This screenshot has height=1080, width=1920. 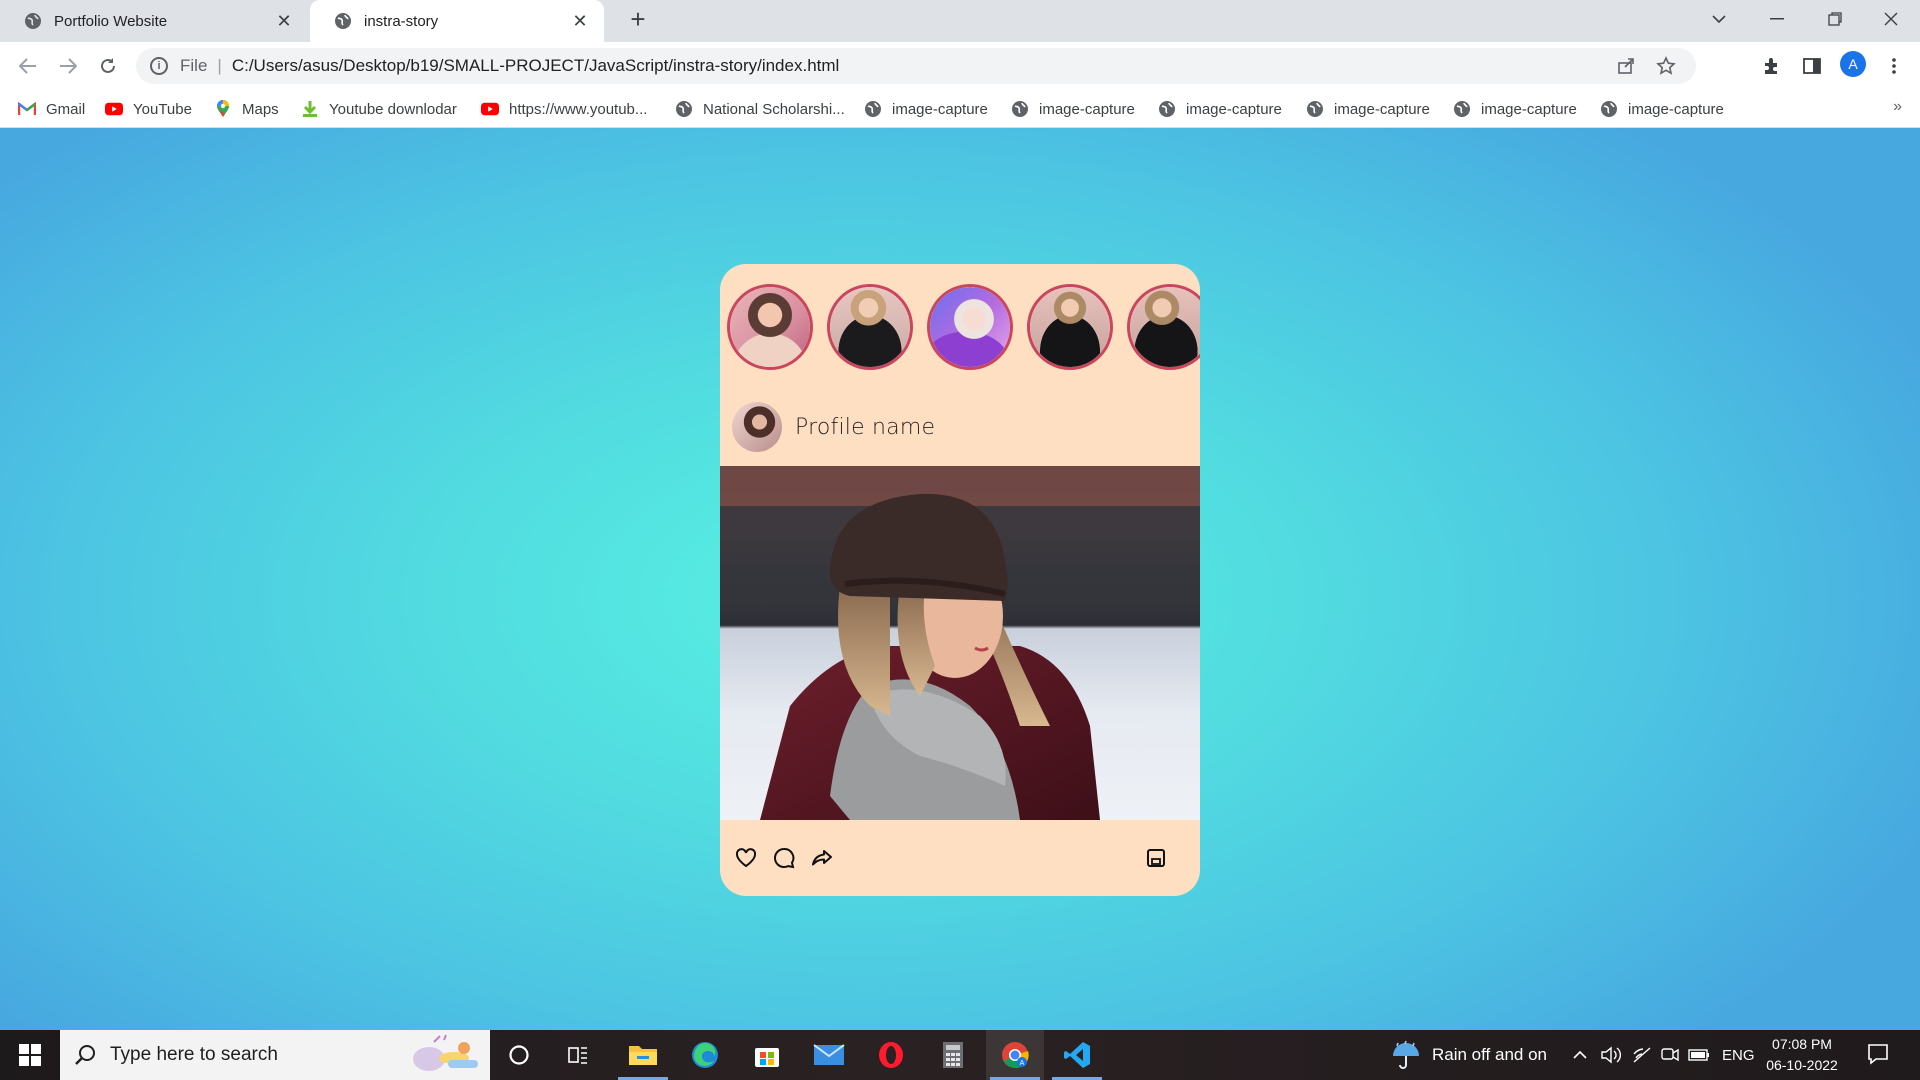 What do you see at coordinates (1802, 1044) in the screenshot?
I see `clock-time: 07:08 PM` at bounding box center [1802, 1044].